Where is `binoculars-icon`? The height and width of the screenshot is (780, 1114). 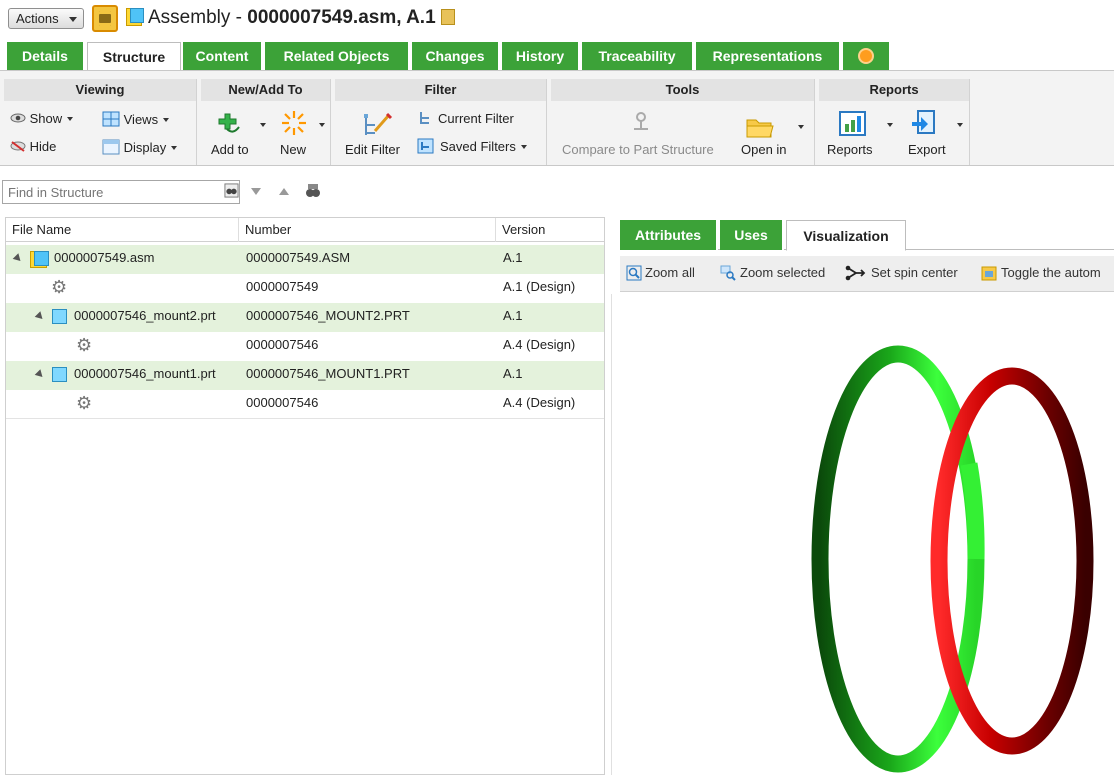 binoculars-icon is located at coordinates (231, 190).